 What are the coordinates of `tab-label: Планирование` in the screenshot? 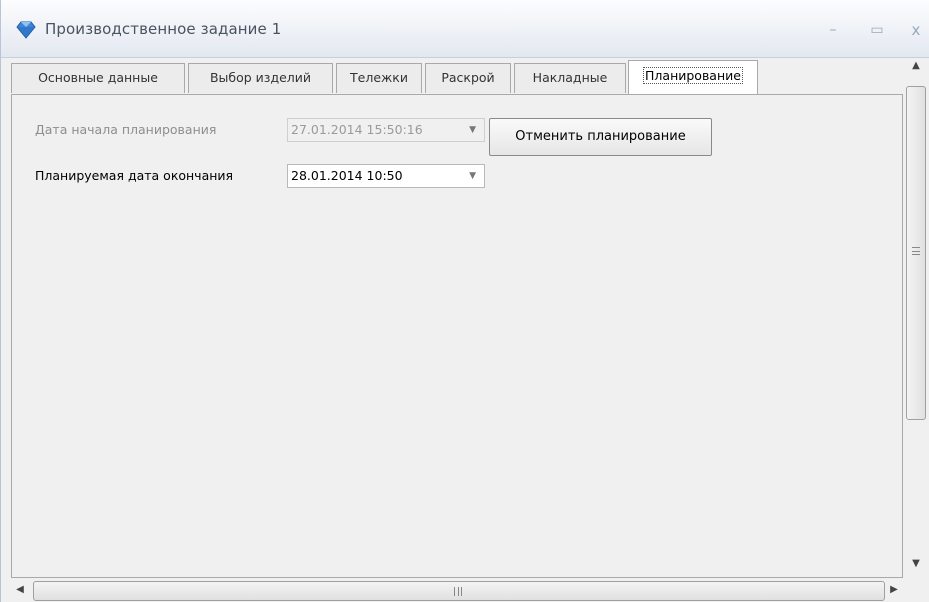 It's located at (693, 75).